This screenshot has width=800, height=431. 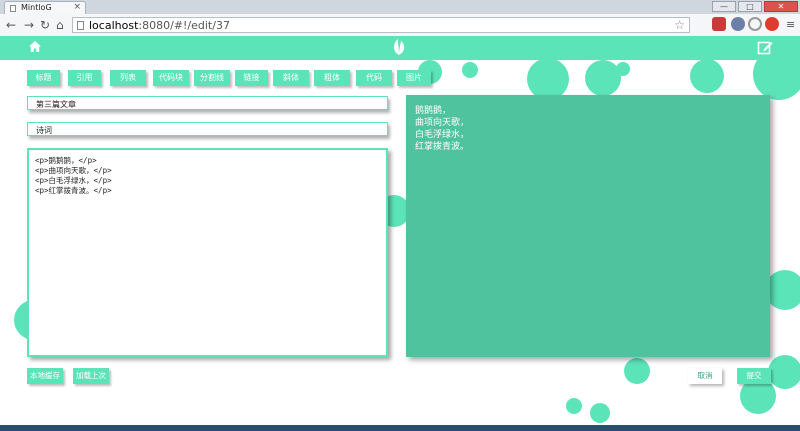 I want to click on browser-tab: MintloG ×, so click(x=45, y=7).